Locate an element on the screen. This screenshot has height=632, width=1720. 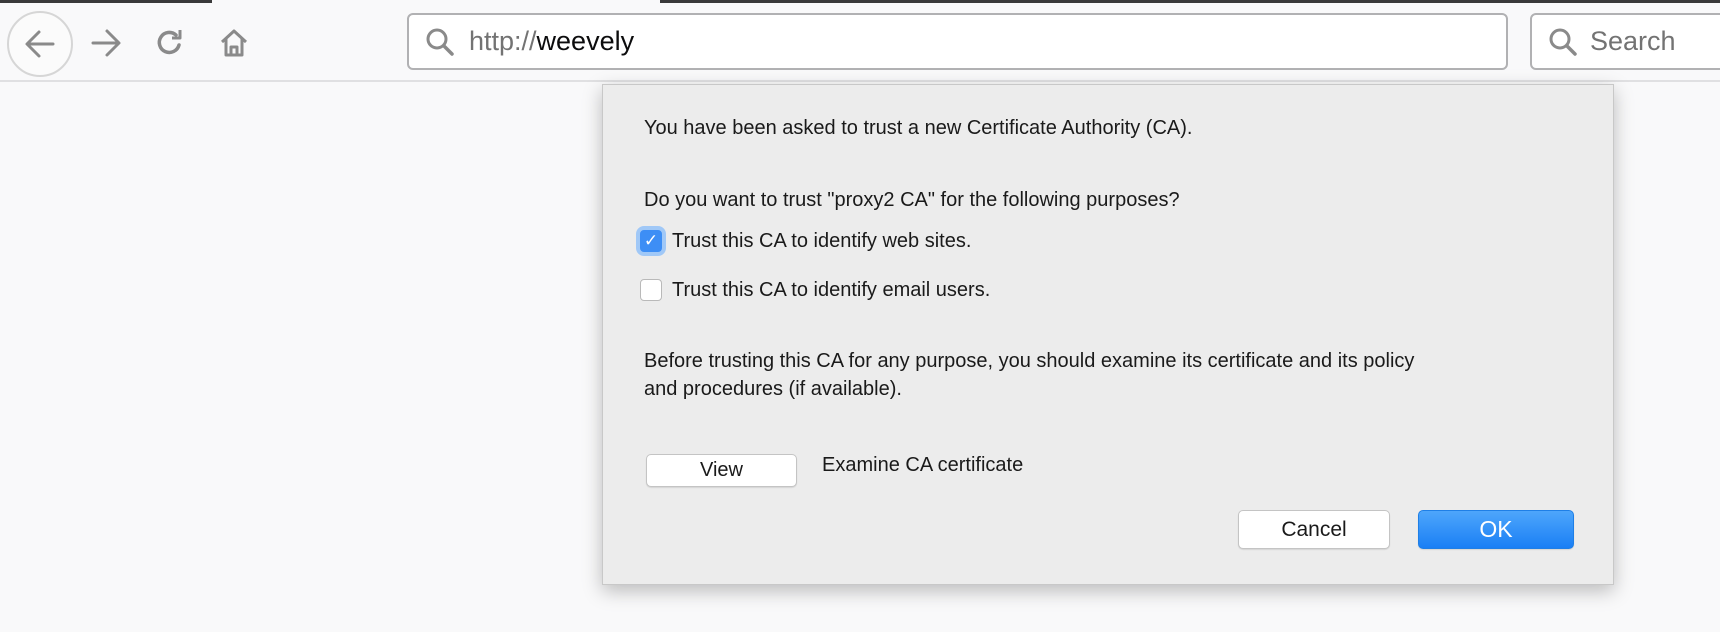
search-input: Search is located at coordinates (1625, 41).